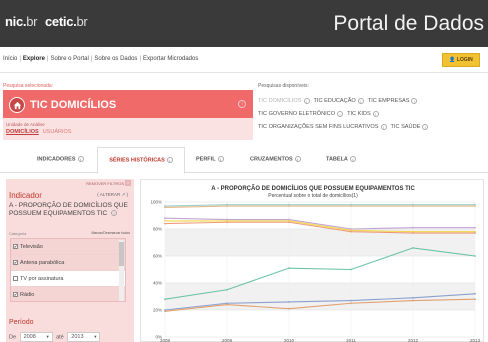 Image resolution: width=488 pixels, height=342 pixels. I want to click on tab-indicadores: INDICADORES i, so click(60, 159).